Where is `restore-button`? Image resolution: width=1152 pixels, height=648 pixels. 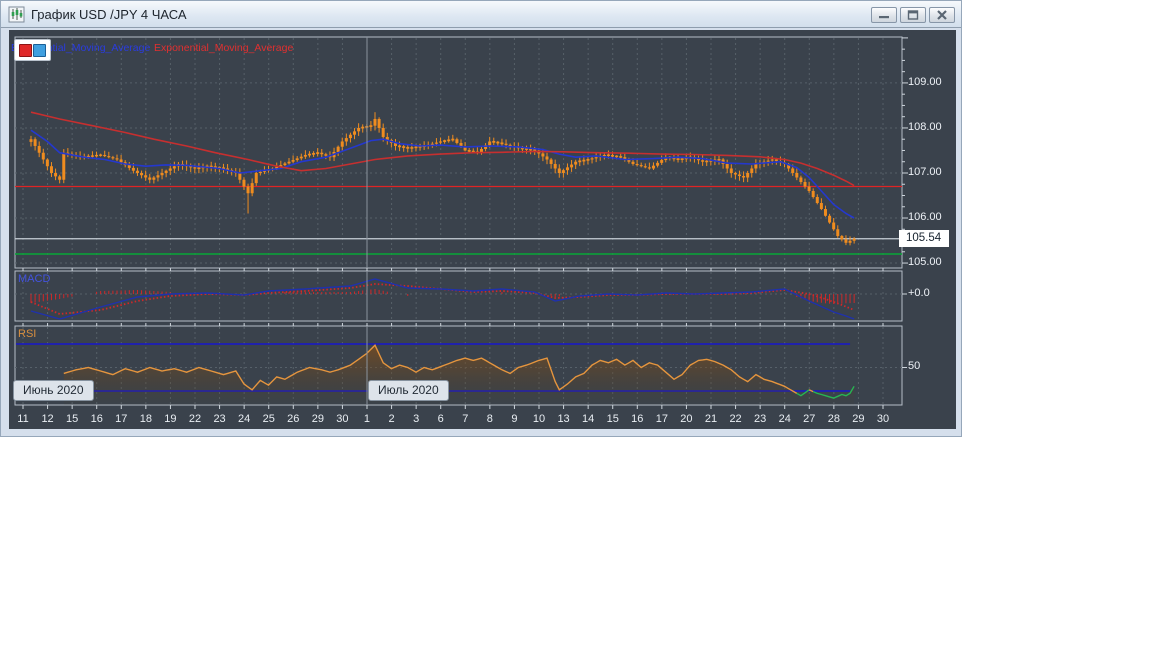 restore-button is located at coordinates (913, 15).